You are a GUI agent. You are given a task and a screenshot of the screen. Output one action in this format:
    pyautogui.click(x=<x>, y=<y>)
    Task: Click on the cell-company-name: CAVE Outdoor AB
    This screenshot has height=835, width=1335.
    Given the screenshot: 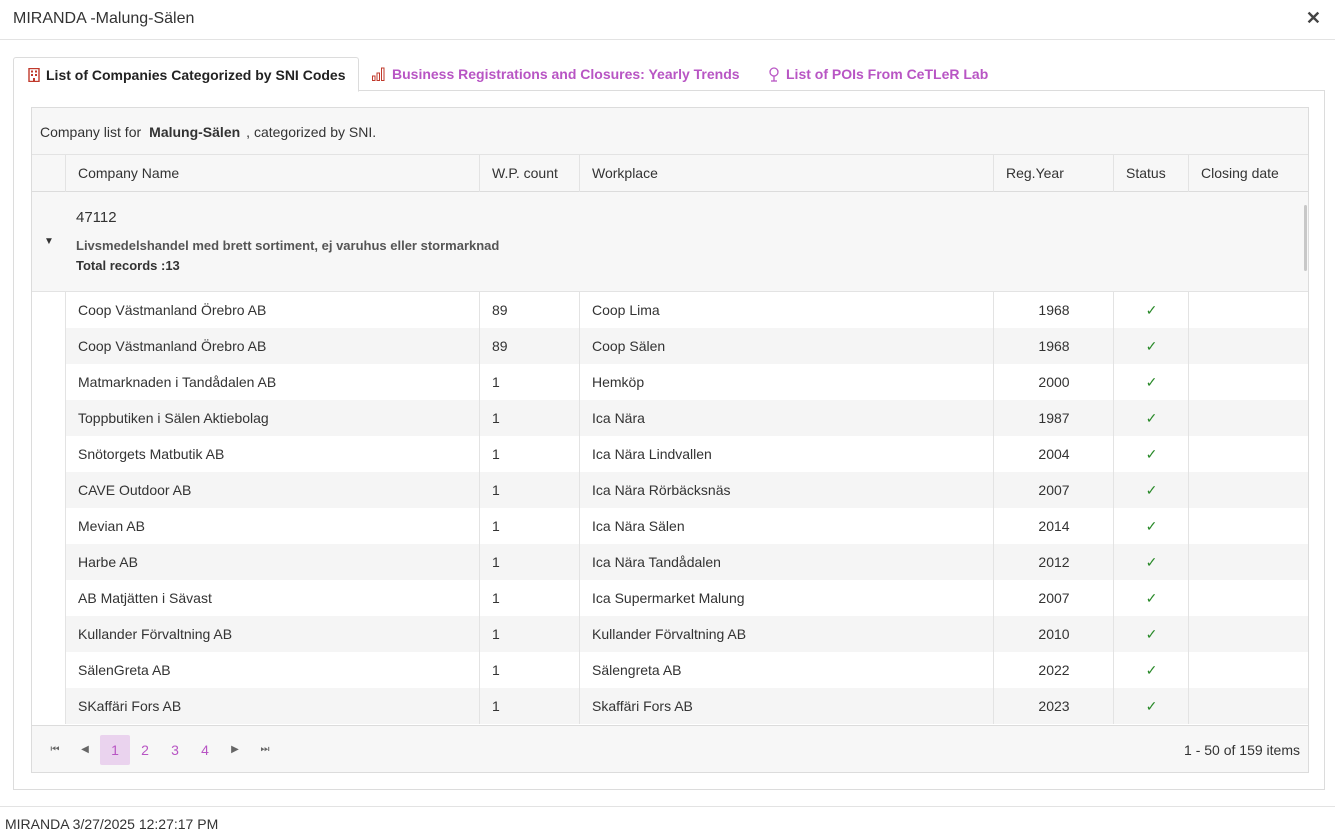 What is the action you would take?
    pyautogui.click(x=272, y=490)
    